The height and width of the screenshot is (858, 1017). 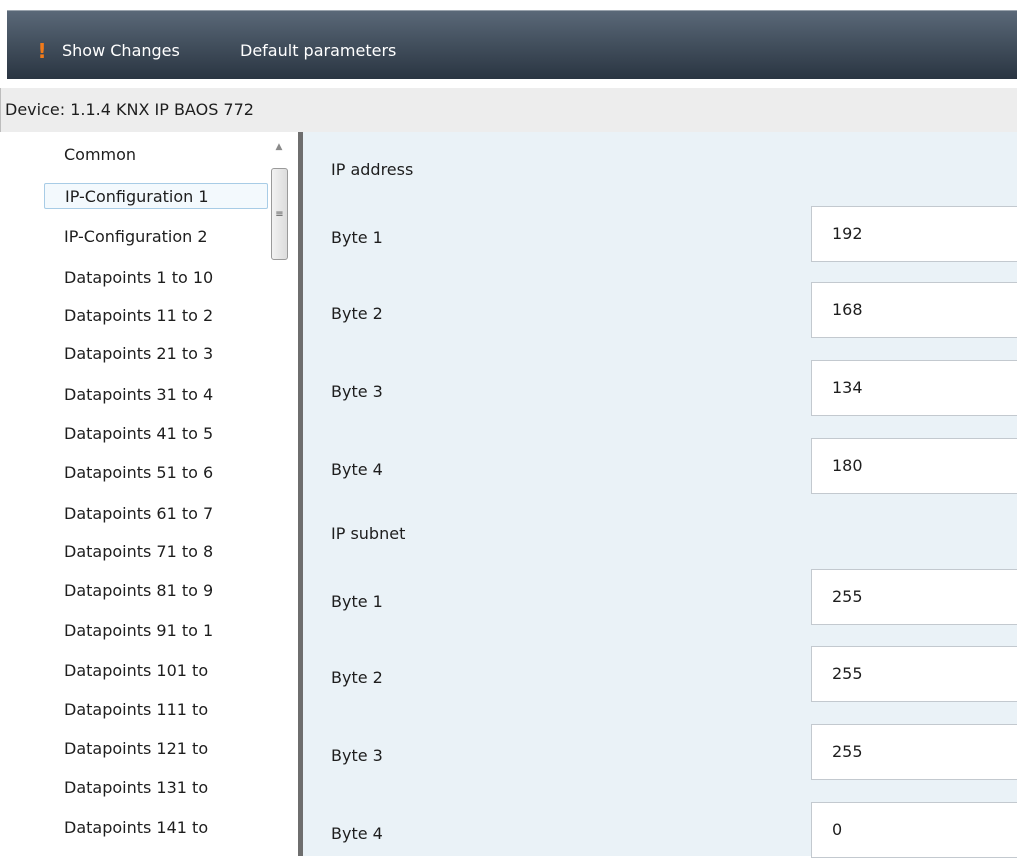 I want to click on nav-item-ip-configuration-1: IP-Configuration 1, so click(x=156, y=196).